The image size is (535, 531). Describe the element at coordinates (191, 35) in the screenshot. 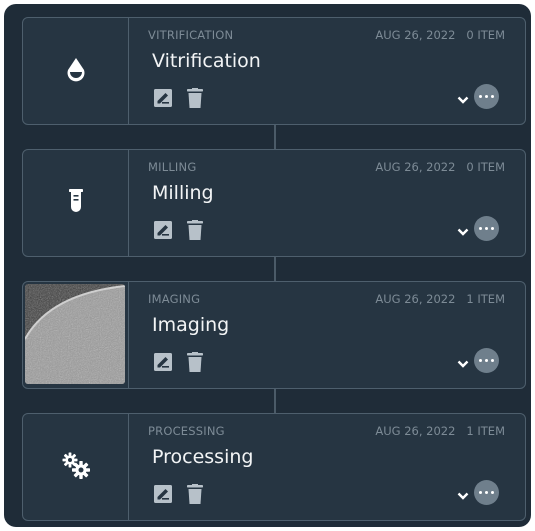

I see `step-category: VITRIFICATION` at that location.